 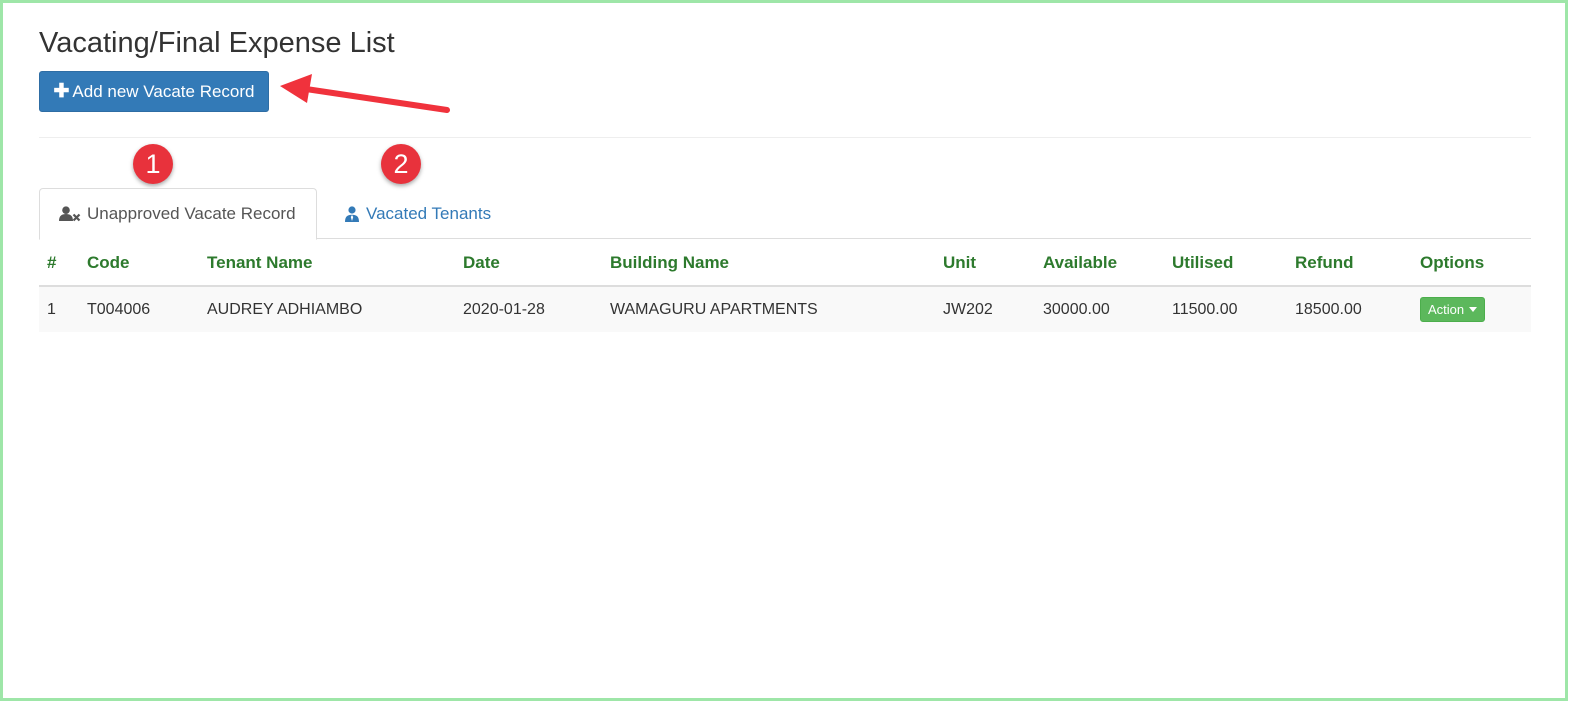 I want to click on cell-building-name: WAMAGURU APARTMENTS, so click(x=768, y=309).